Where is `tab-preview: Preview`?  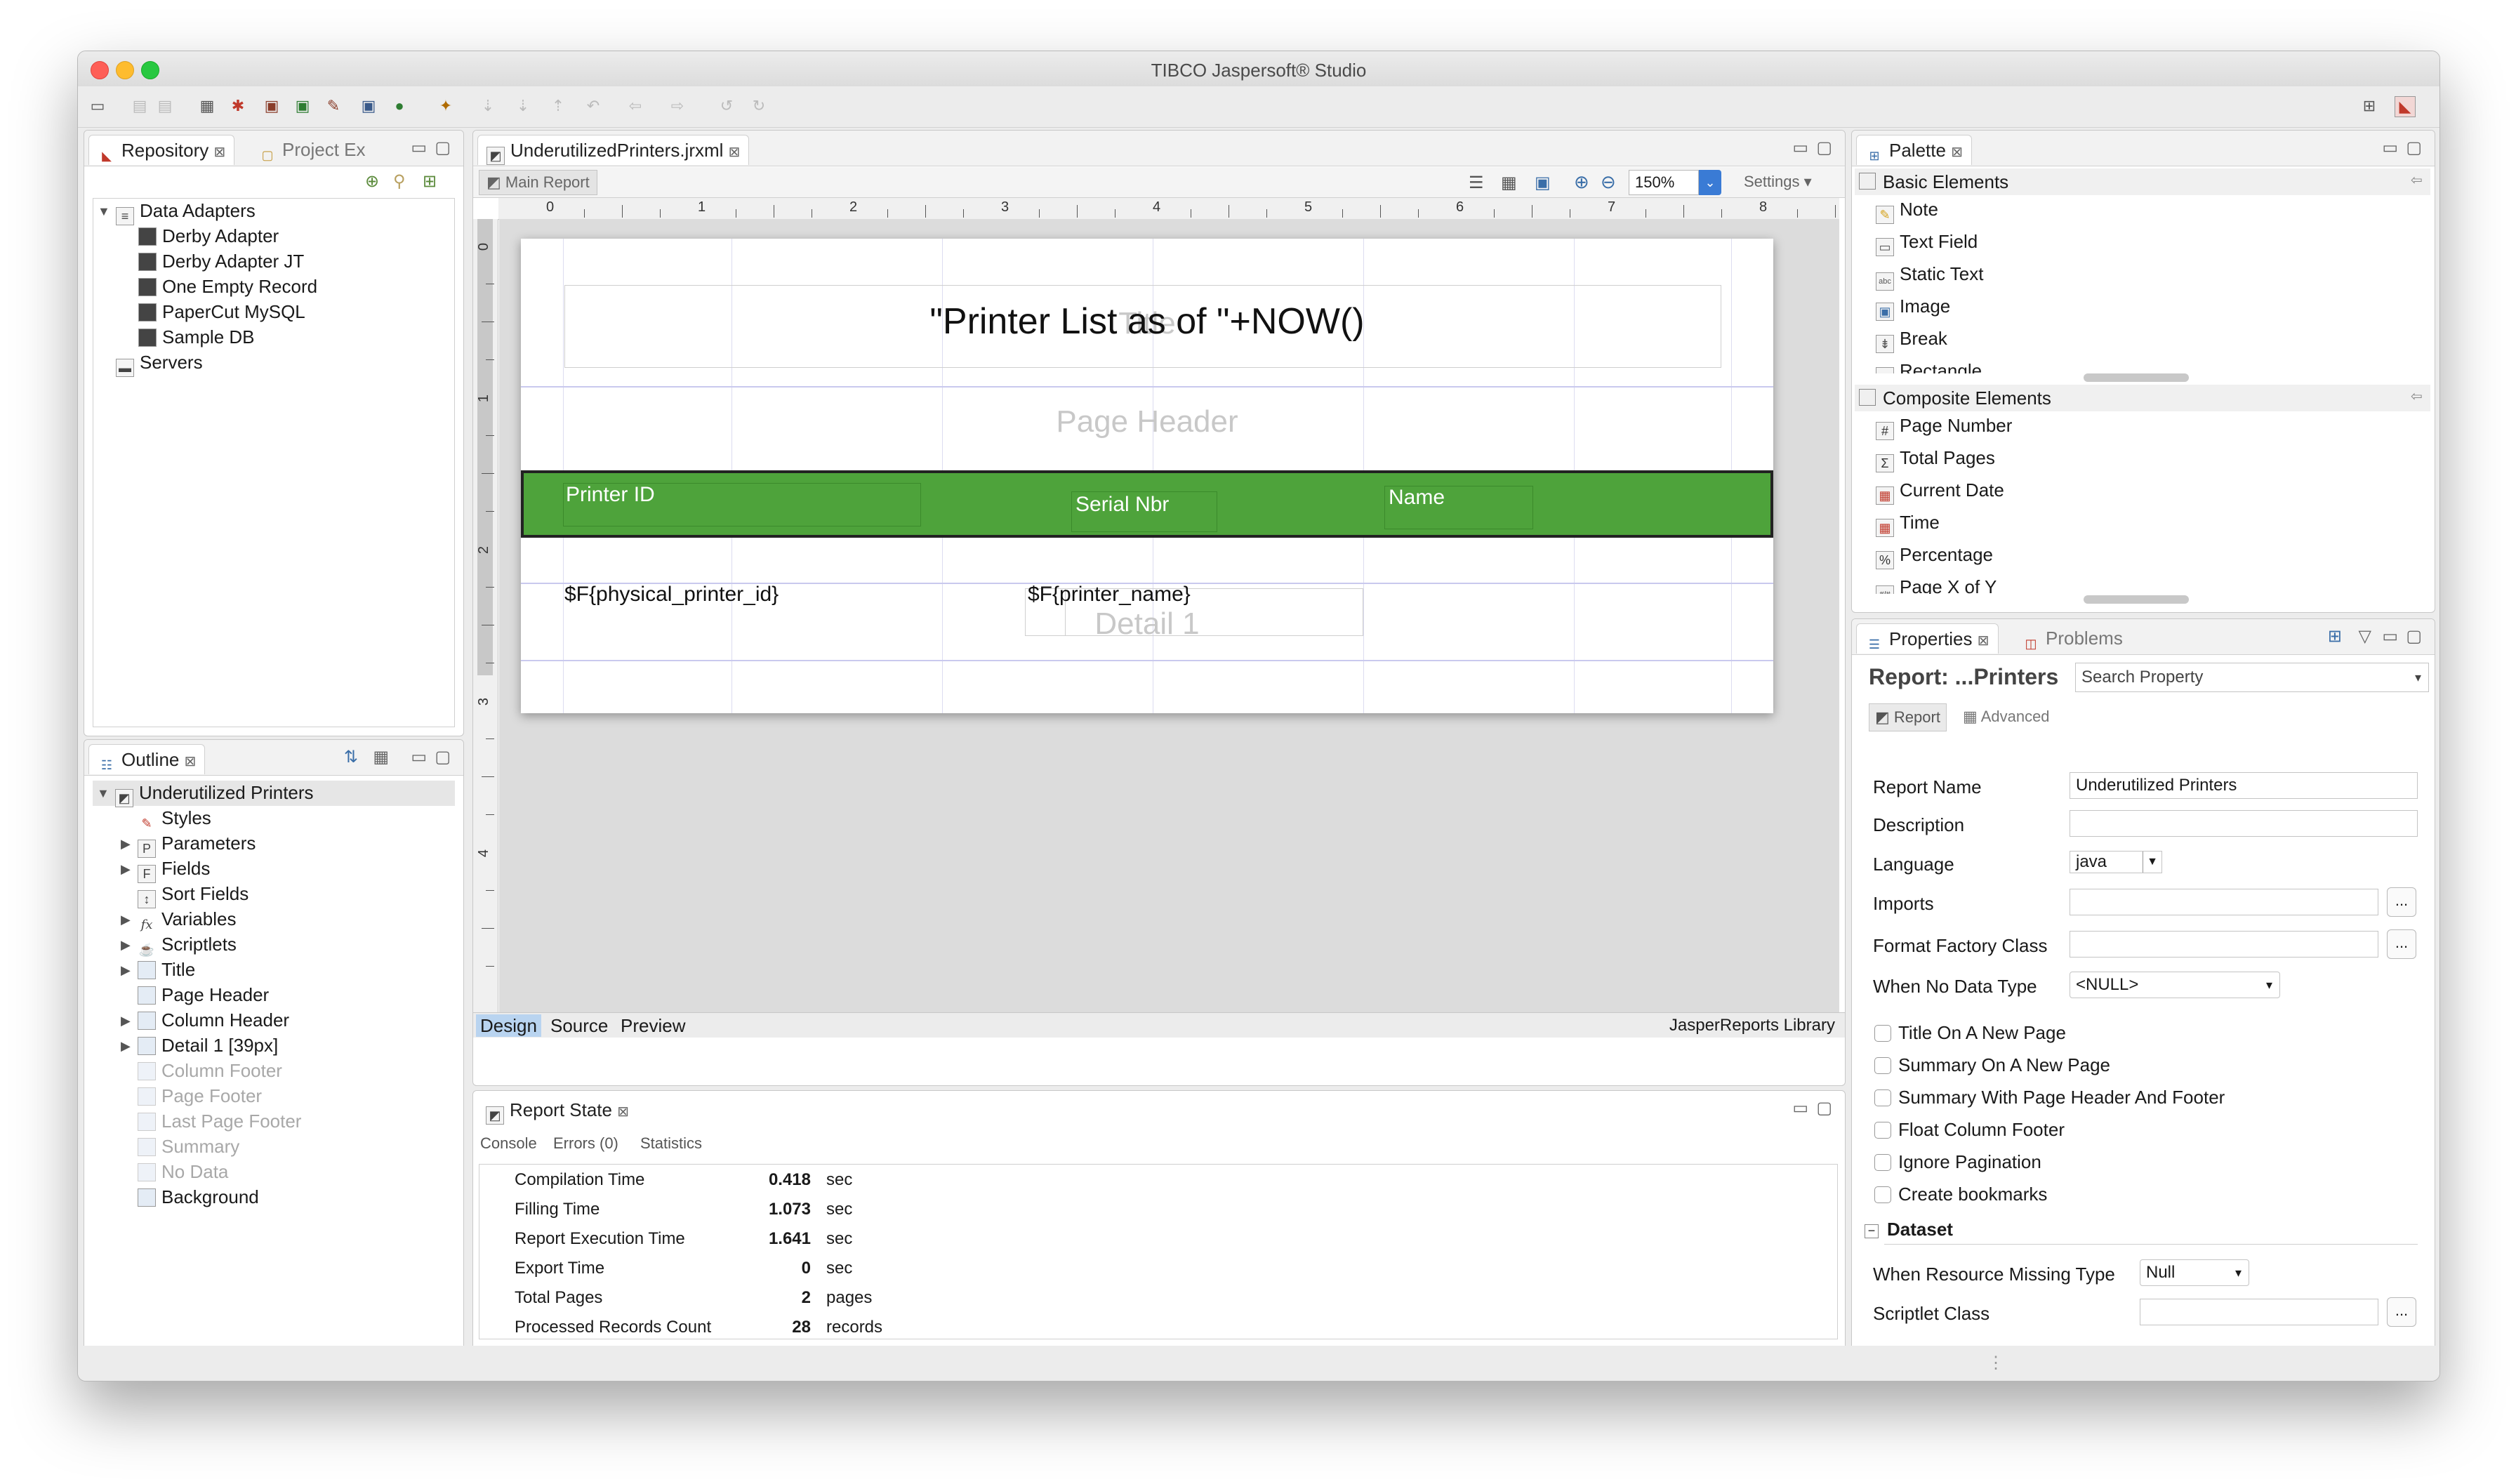
tab-preview: Preview is located at coordinates (652, 1025).